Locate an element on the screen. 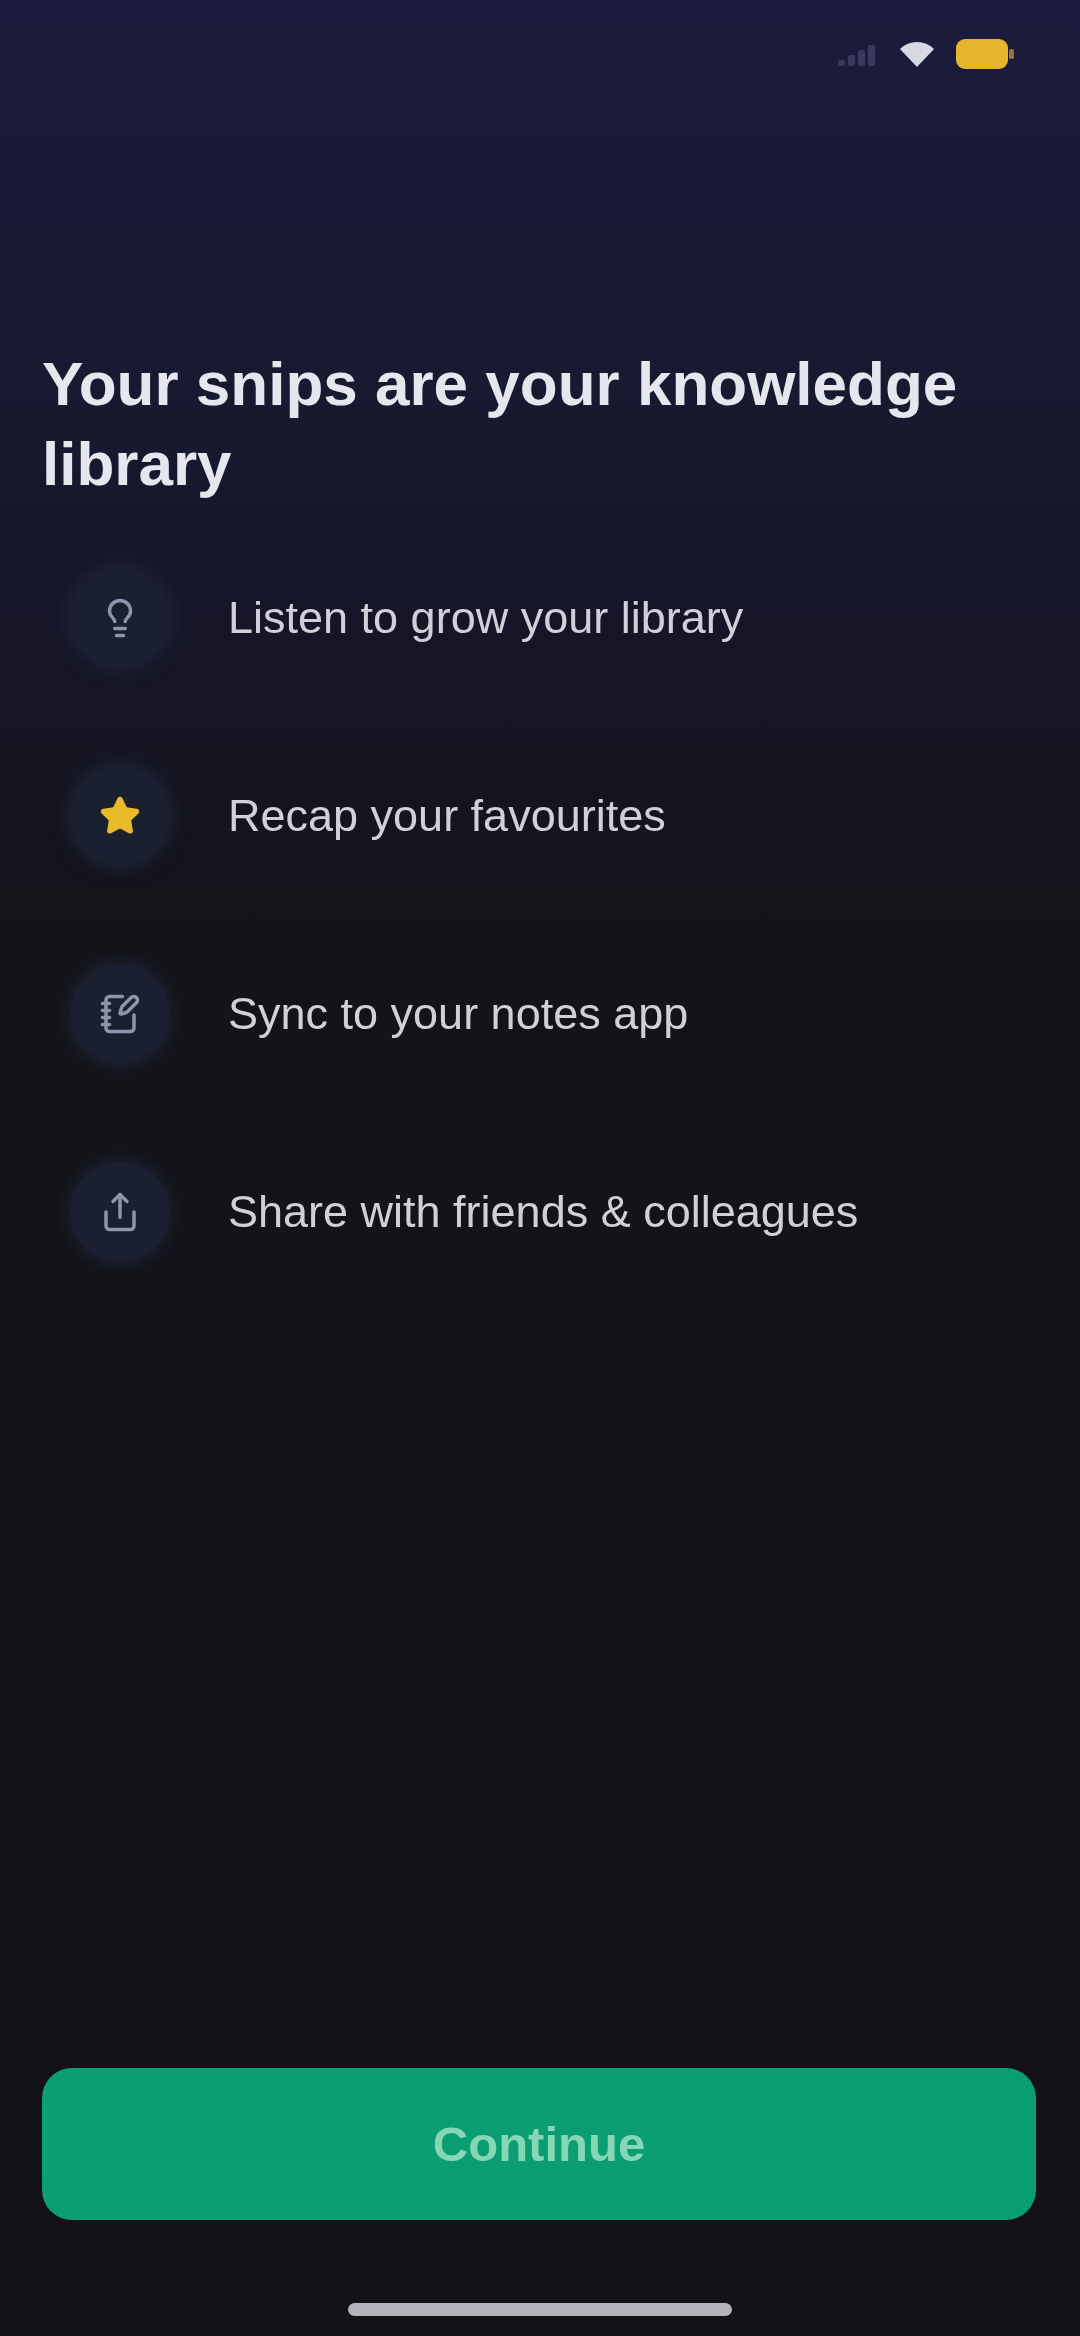 The height and width of the screenshot is (2336, 1080). wifi-icon is located at coordinates (917, 54).